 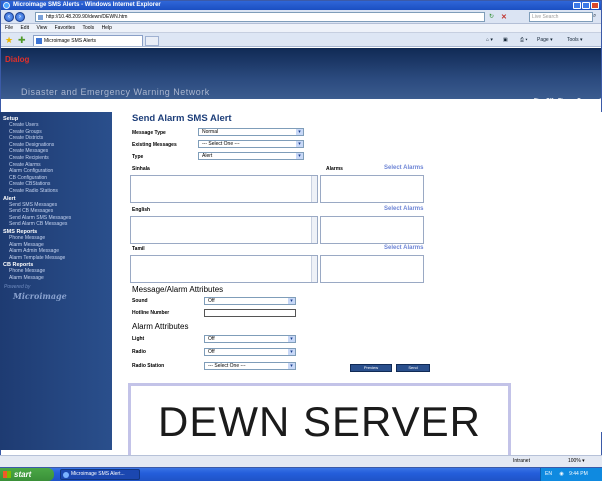 I want to click on select-alarms-link-tamil: Select Alarms, so click(x=403, y=248).